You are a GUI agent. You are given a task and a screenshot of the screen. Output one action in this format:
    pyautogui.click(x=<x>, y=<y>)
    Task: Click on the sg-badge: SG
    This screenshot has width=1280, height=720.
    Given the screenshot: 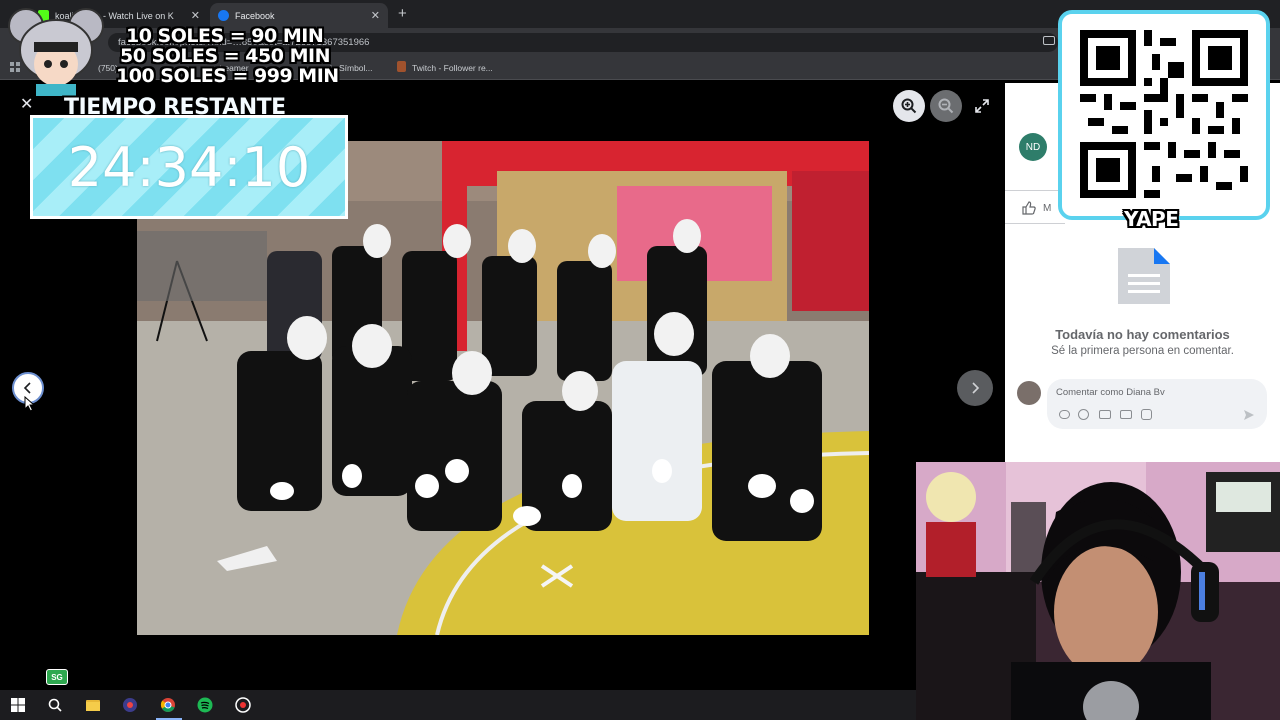 What is the action you would take?
    pyautogui.click(x=57, y=677)
    